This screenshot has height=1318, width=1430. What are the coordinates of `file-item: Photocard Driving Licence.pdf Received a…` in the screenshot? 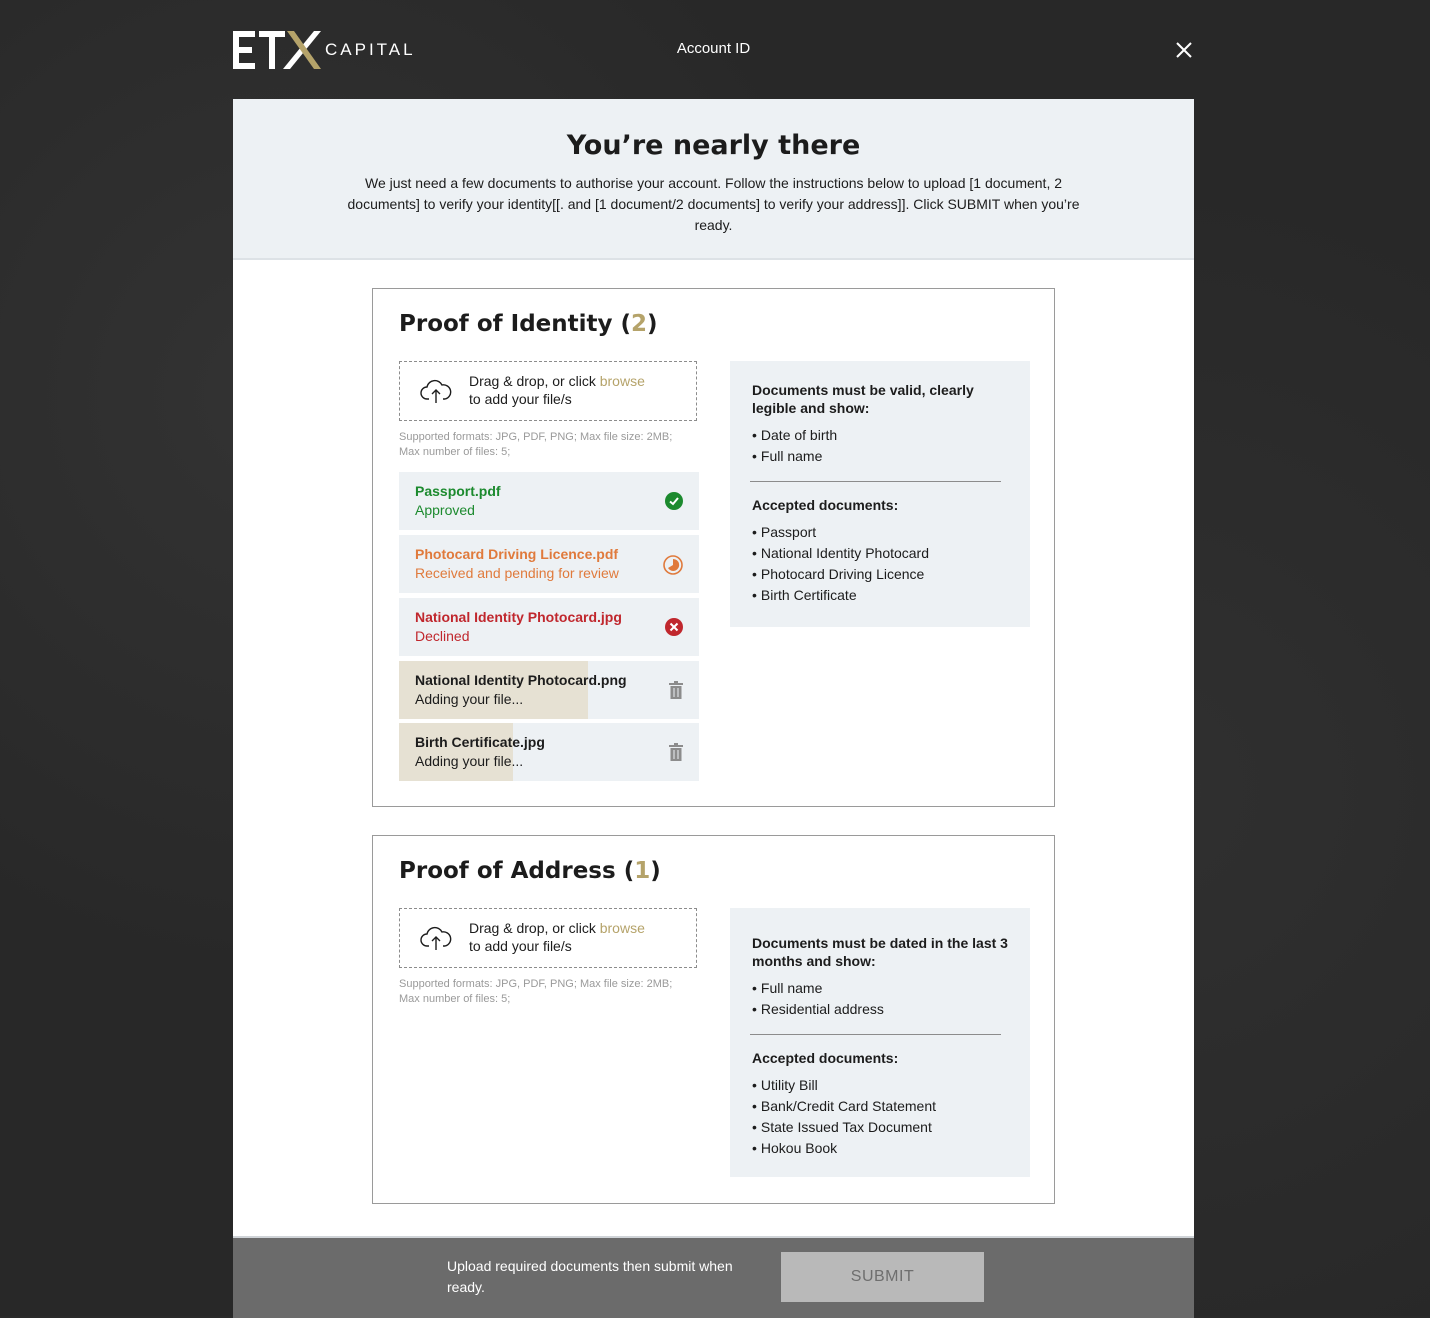 It's located at (549, 564).